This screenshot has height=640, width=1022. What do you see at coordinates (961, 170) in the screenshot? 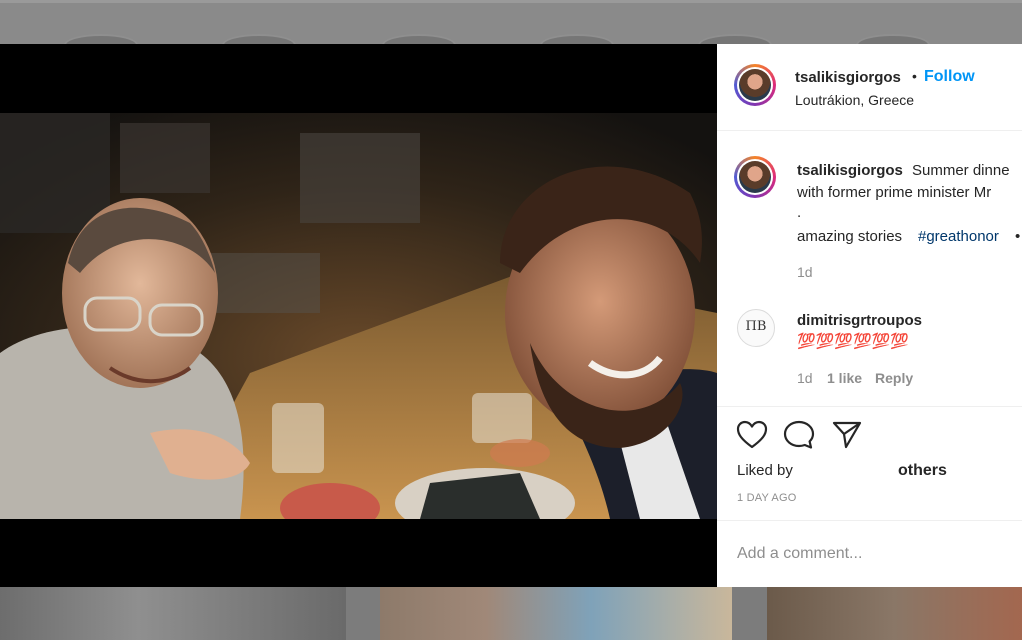
I see `caption-line-1: Summer dinne` at bounding box center [961, 170].